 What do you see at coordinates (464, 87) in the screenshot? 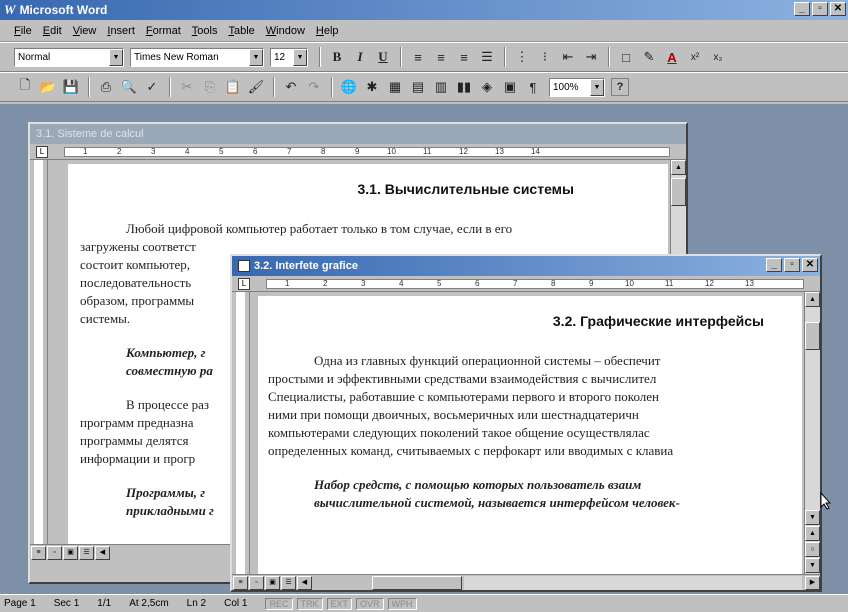
I see `columns-icon: ▮▮` at bounding box center [464, 87].